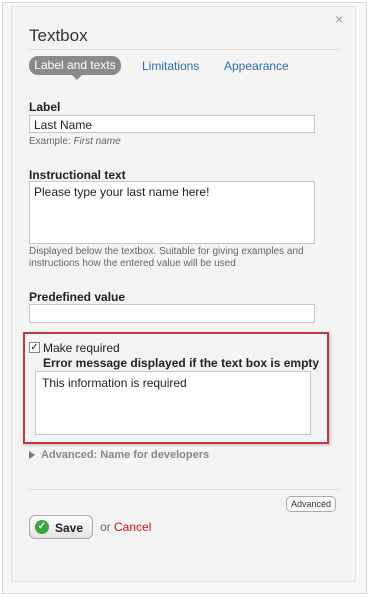  I want to click on save-button: ✓ Save, so click(61, 527).